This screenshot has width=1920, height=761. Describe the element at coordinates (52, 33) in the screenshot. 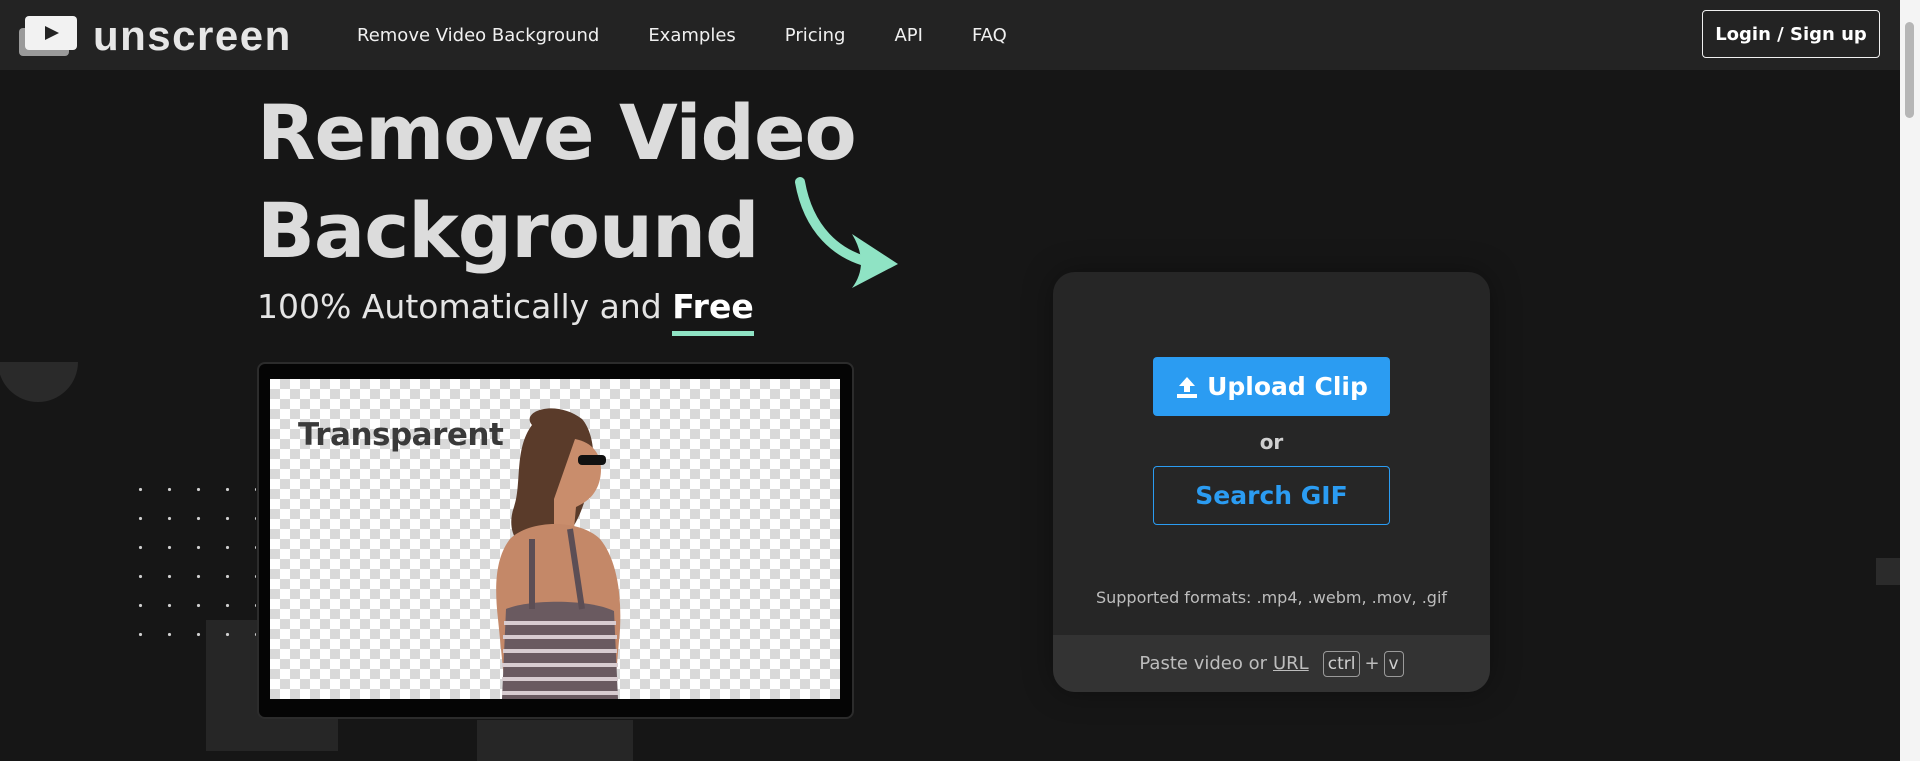

I see `play-icon` at that location.